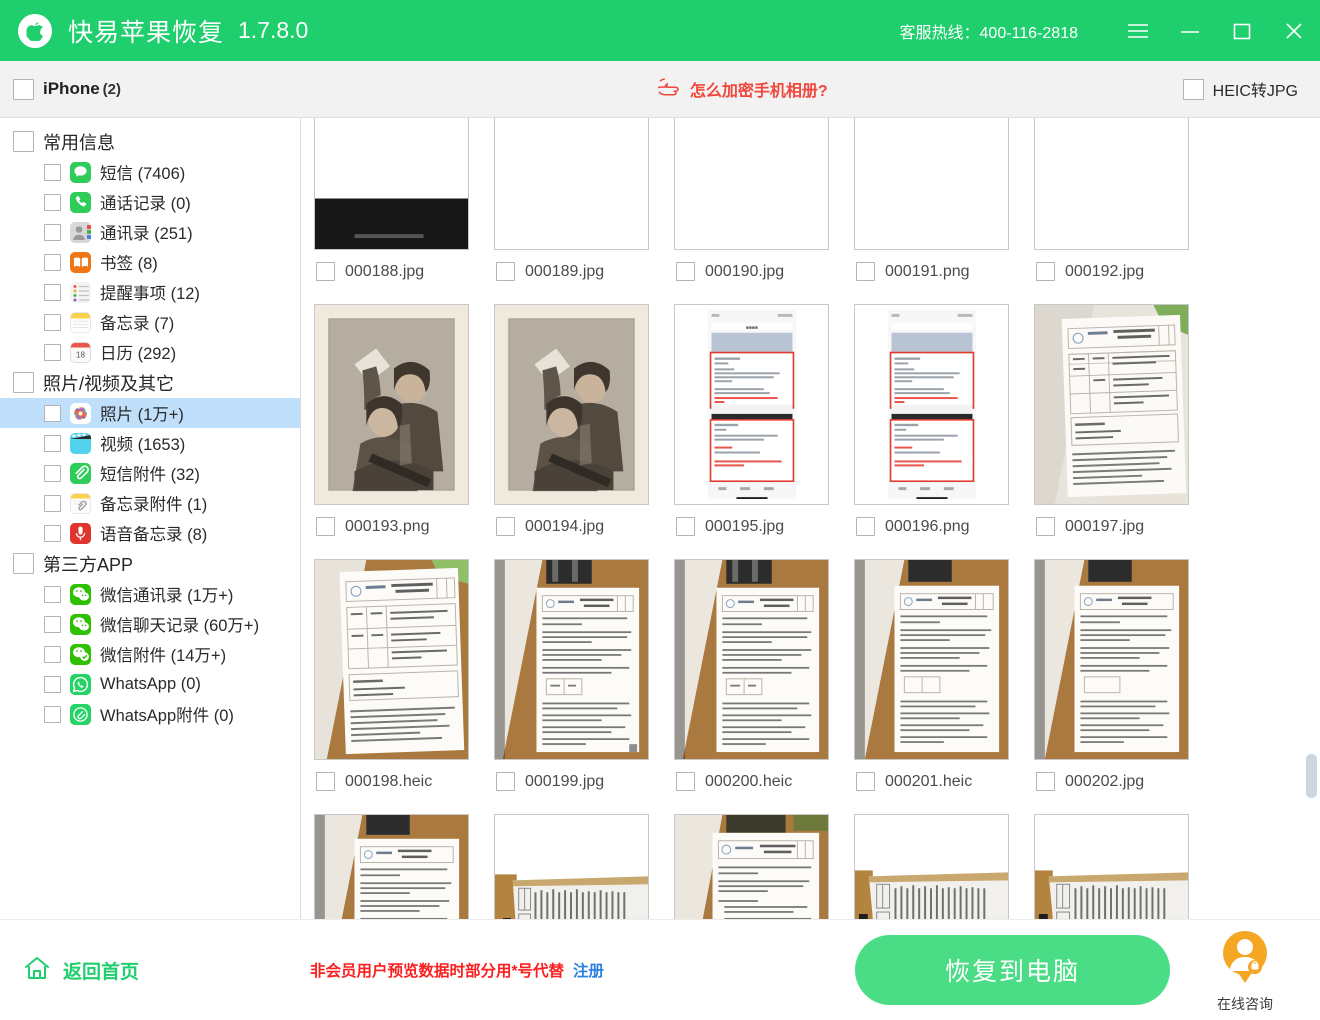 This screenshot has width=1320, height=1020. Describe the element at coordinates (150, 382) in the screenshot. I see `sidebar-group-media: 照片/视频及其它` at that location.